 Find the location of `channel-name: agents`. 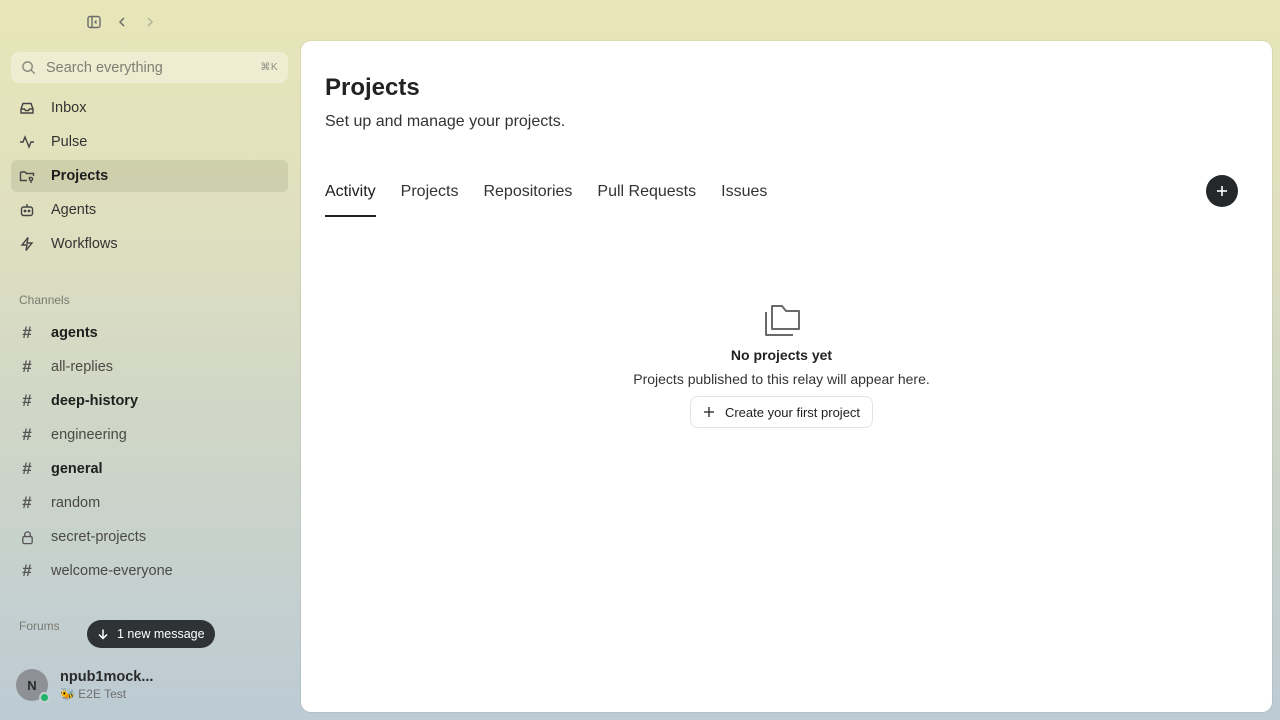

channel-name: agents is located at coordinates (74, 333).